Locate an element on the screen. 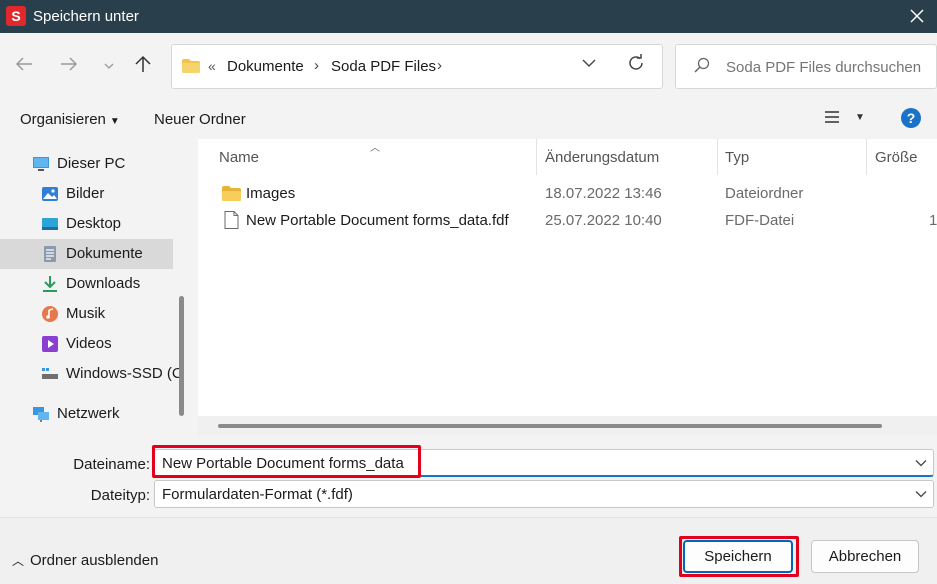 This screenshot has width=937, height=584. sidebar-item-label: Dokumente is located at coordinates (104, 253).